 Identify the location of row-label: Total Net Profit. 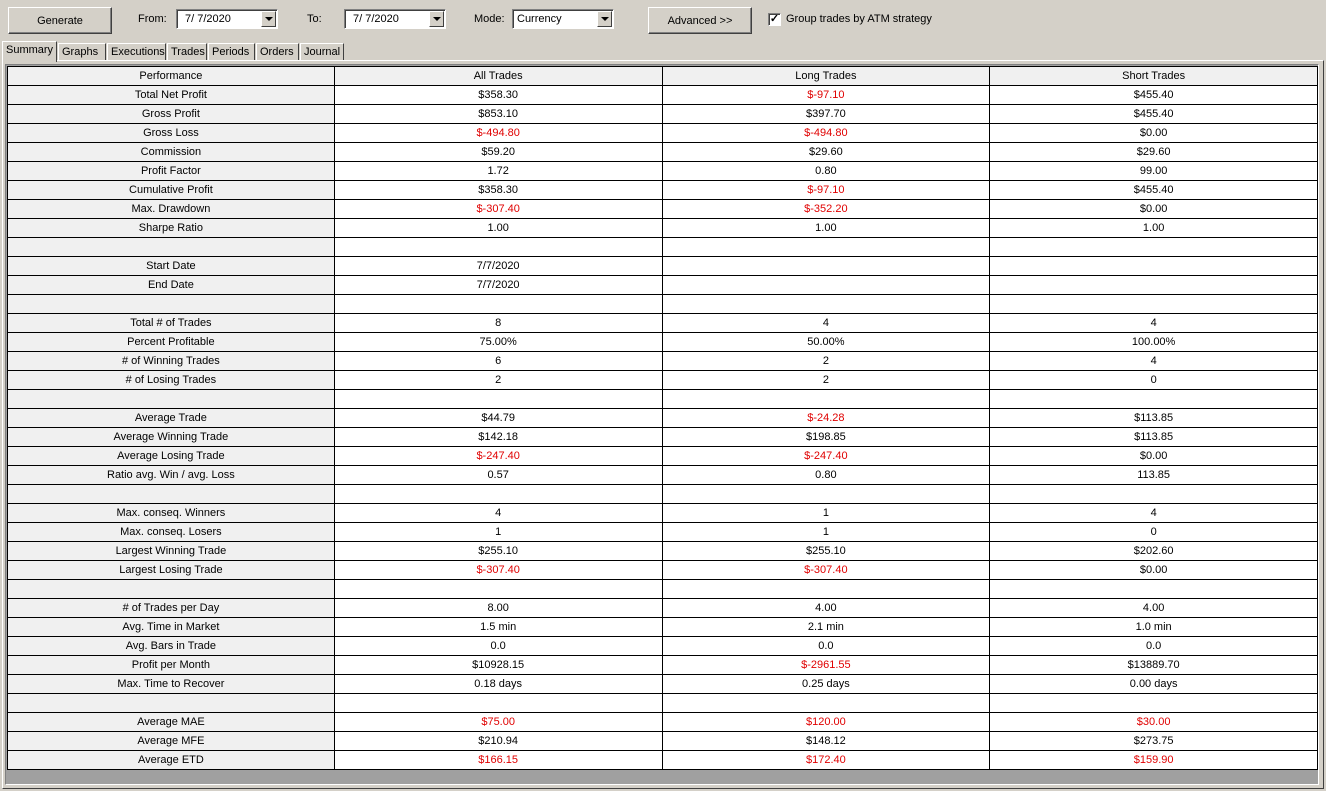
(171, 95).